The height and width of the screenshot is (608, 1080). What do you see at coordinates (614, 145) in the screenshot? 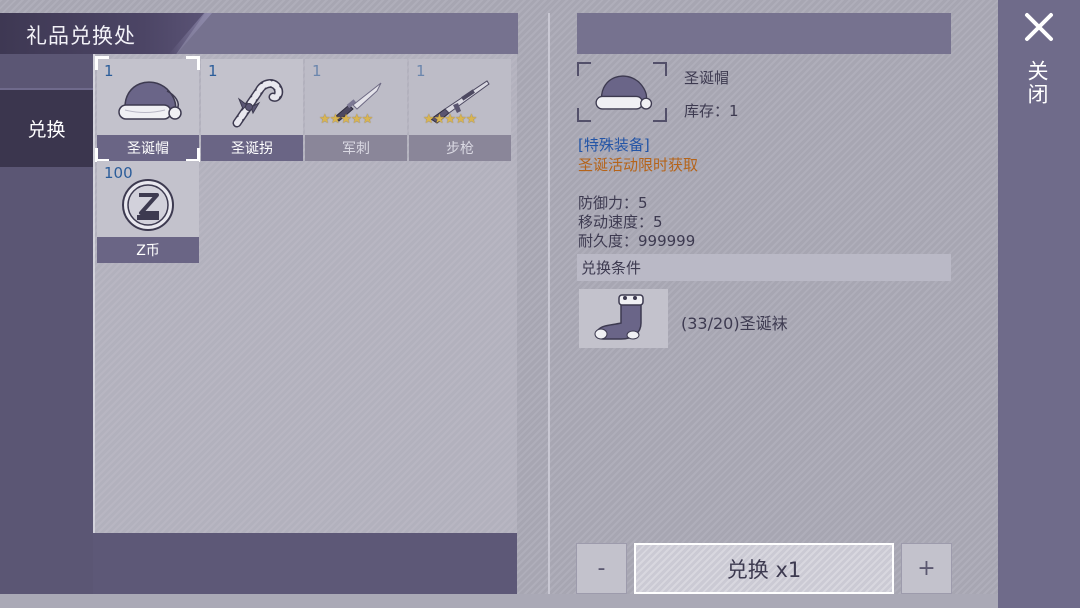
I see `item-type-tag: [特殊装备]` at bounding box center [614, 145].